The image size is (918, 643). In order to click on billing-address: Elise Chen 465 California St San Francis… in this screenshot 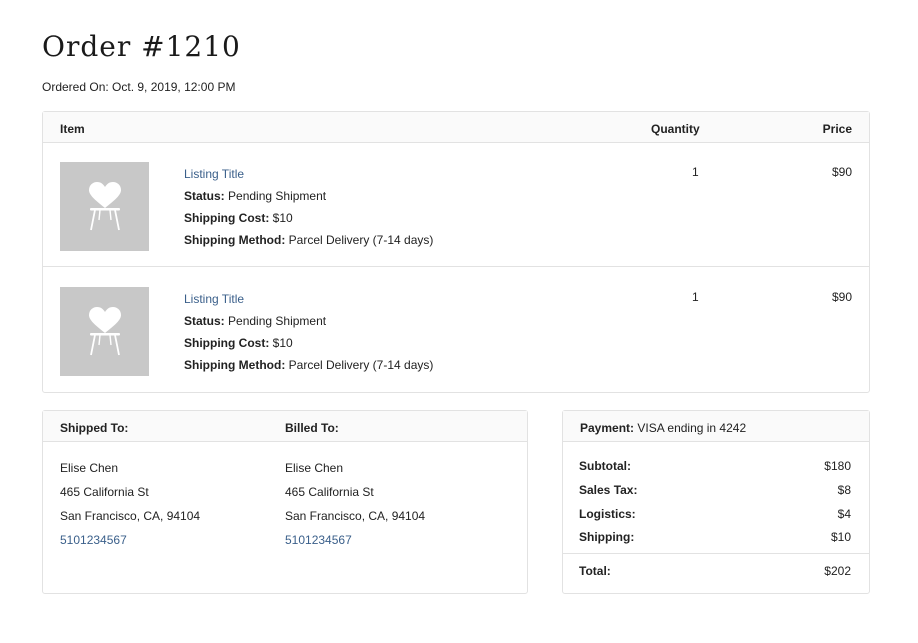, I will do `click(355, 504)`.